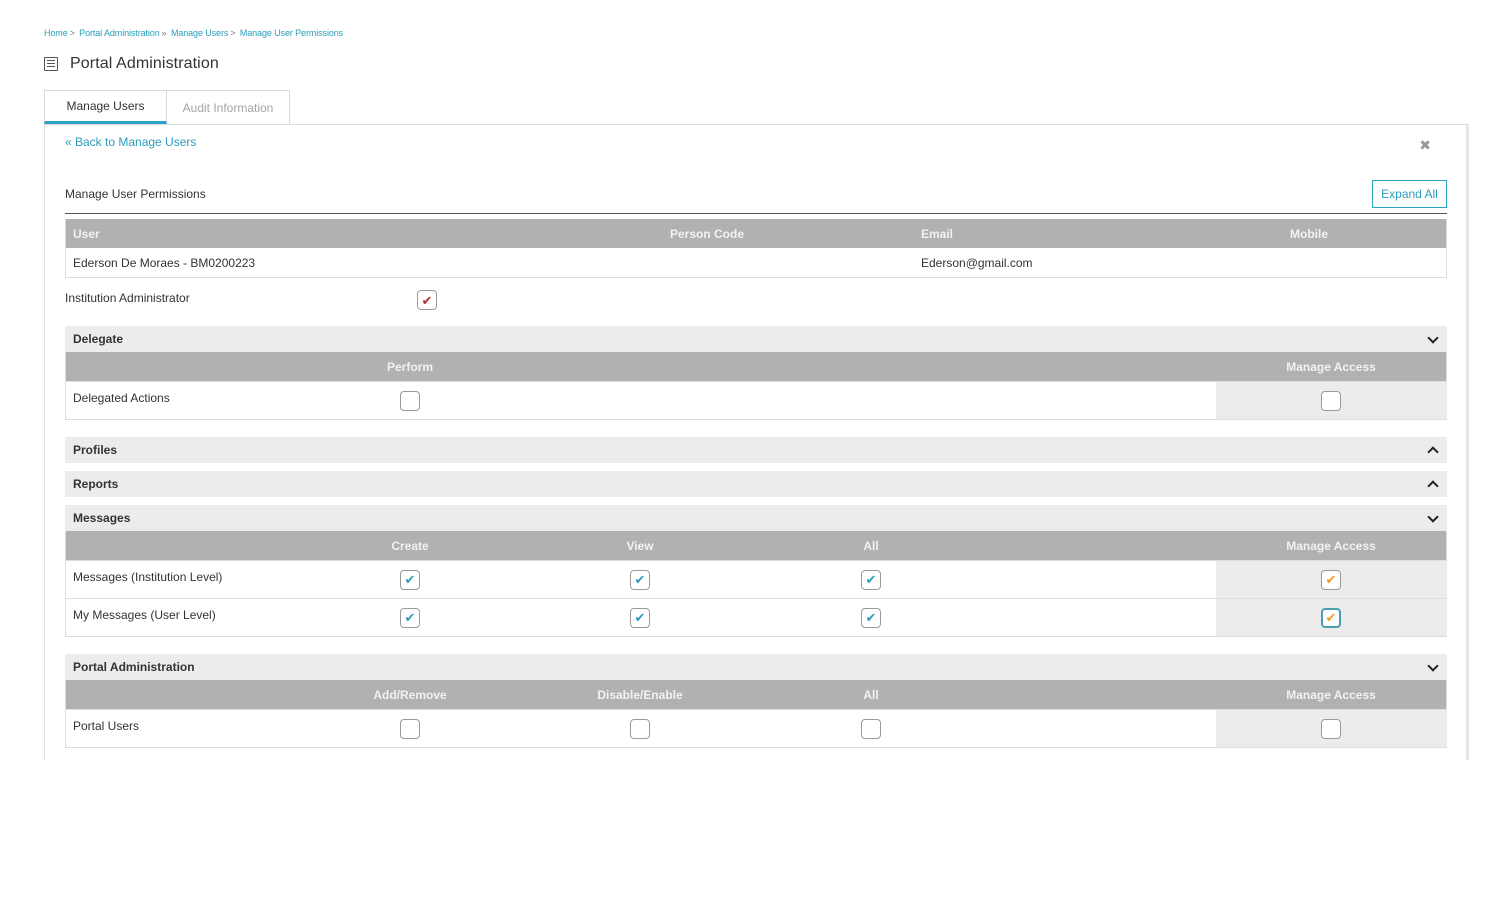 The height and width of the screenshot is (900, 1512). What do you see at coordinates (1331, 728) in the screenshot?
I see `portal-users-manage-access-checkbox` at bounding box center [1331, 728].